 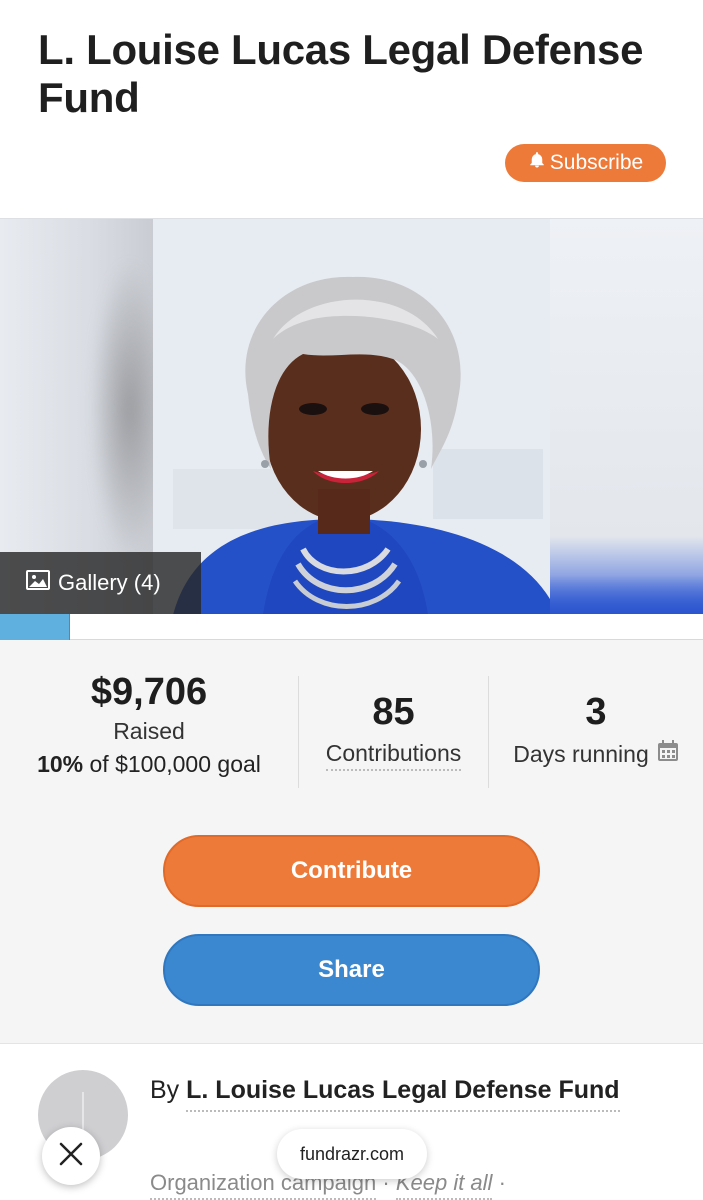 I want to click on raised-stat: $9,706 Raised 10% of $100,000 goal, so click(x=149, y=724).